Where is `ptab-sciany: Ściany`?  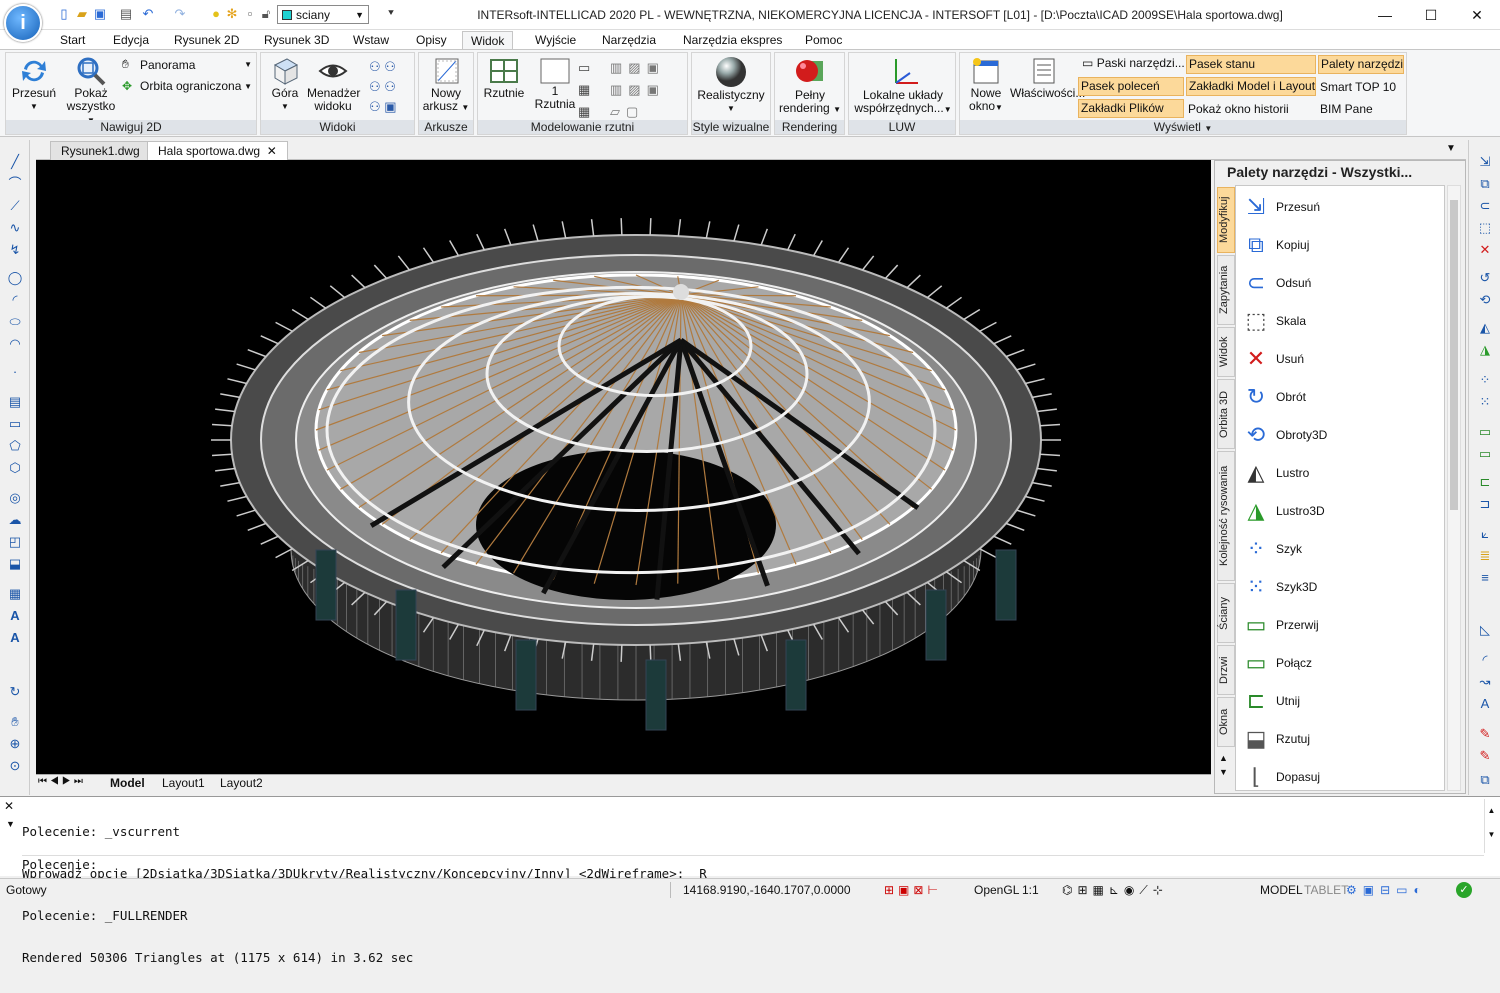
ptab-sciany: Ściany is located at coordinates (1226, 613).